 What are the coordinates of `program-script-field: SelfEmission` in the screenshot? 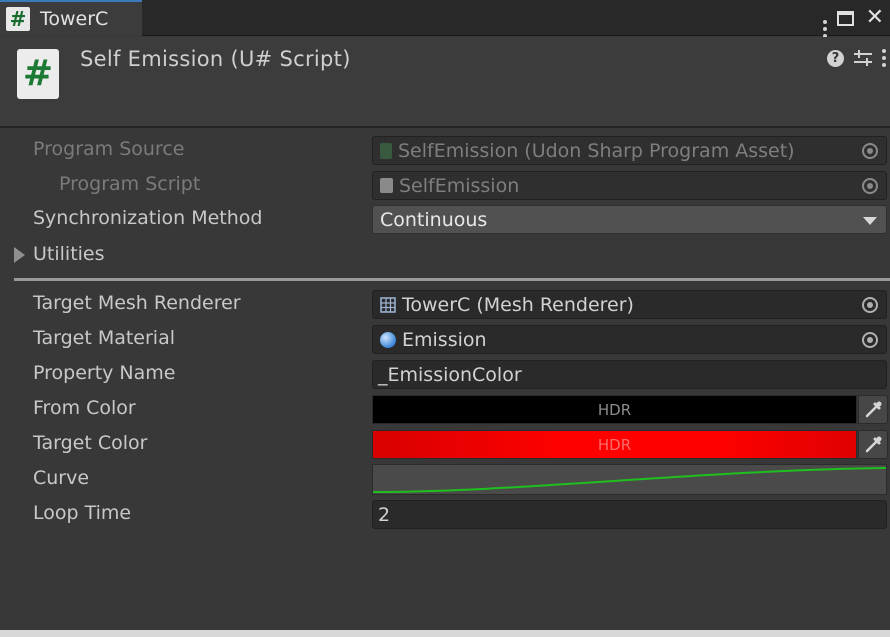 It's located at (629, 185).